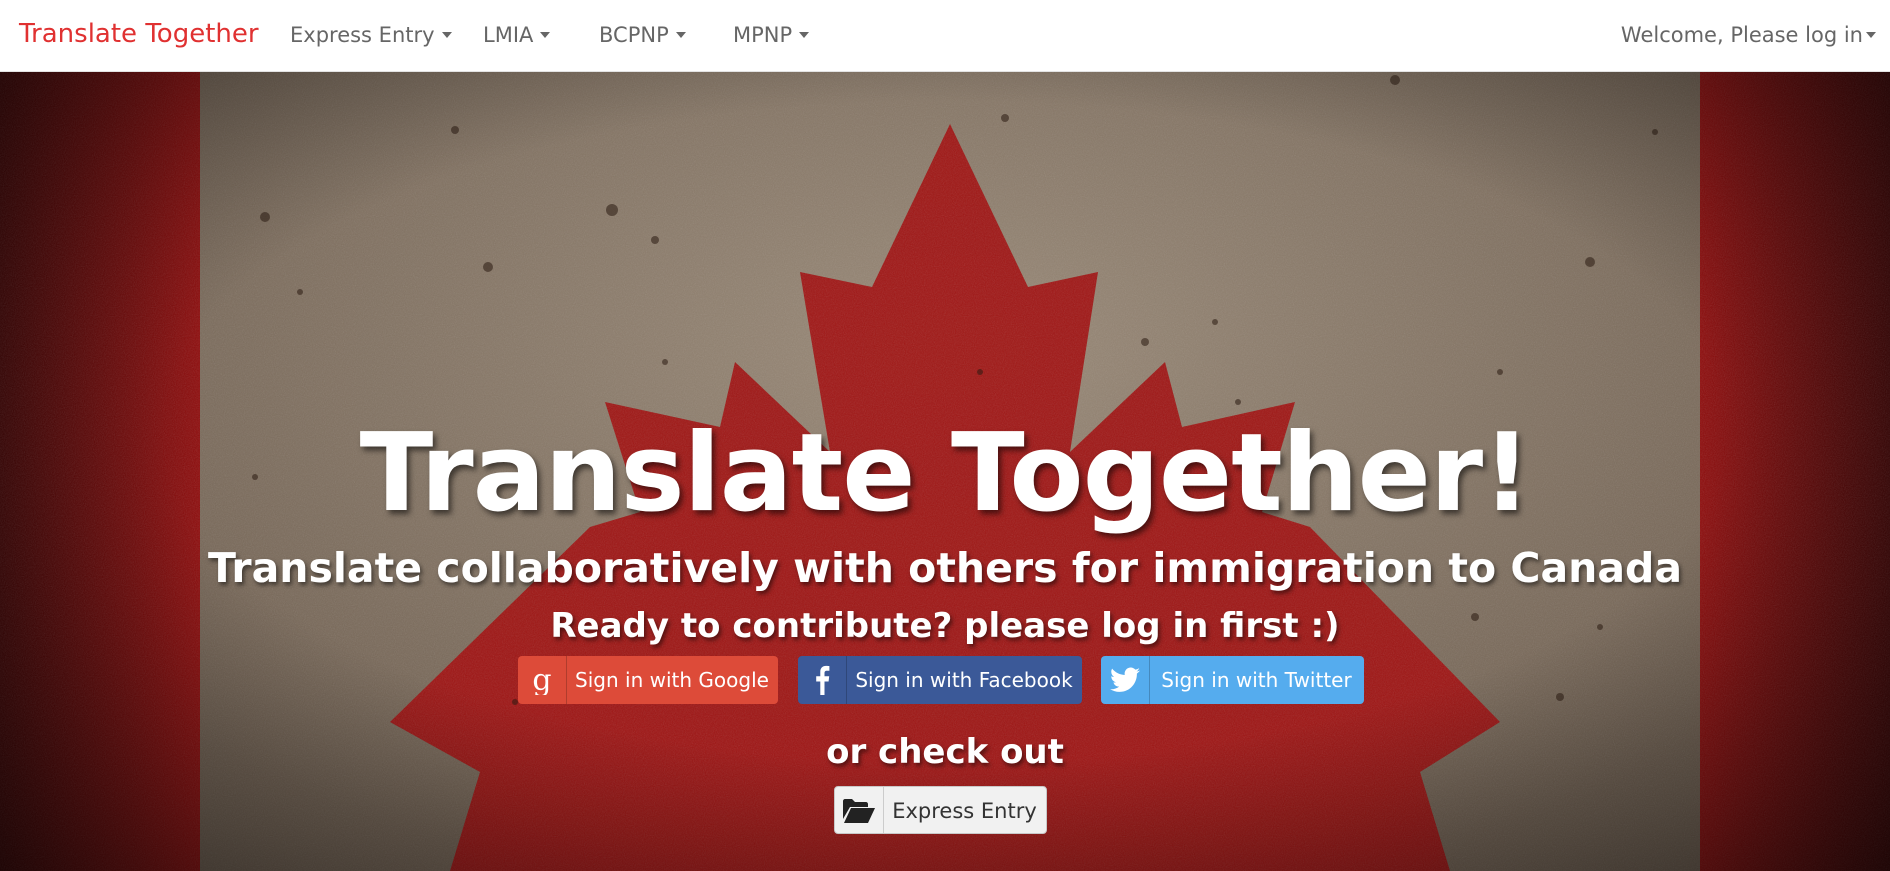  What do you see at coordinates (672, 680) in the screenshot?
I see `sign-in-google-label: Sign in with Google` at bounding box center [672, 680].